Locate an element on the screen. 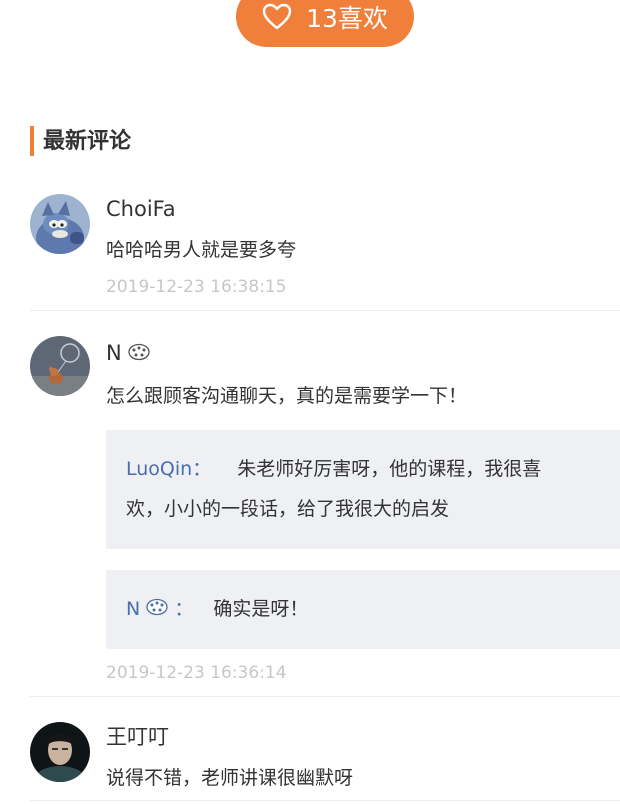 The width and height of the screenshot is (620, 804). reply-author-link: N ： is located at coordinates (162, 609).